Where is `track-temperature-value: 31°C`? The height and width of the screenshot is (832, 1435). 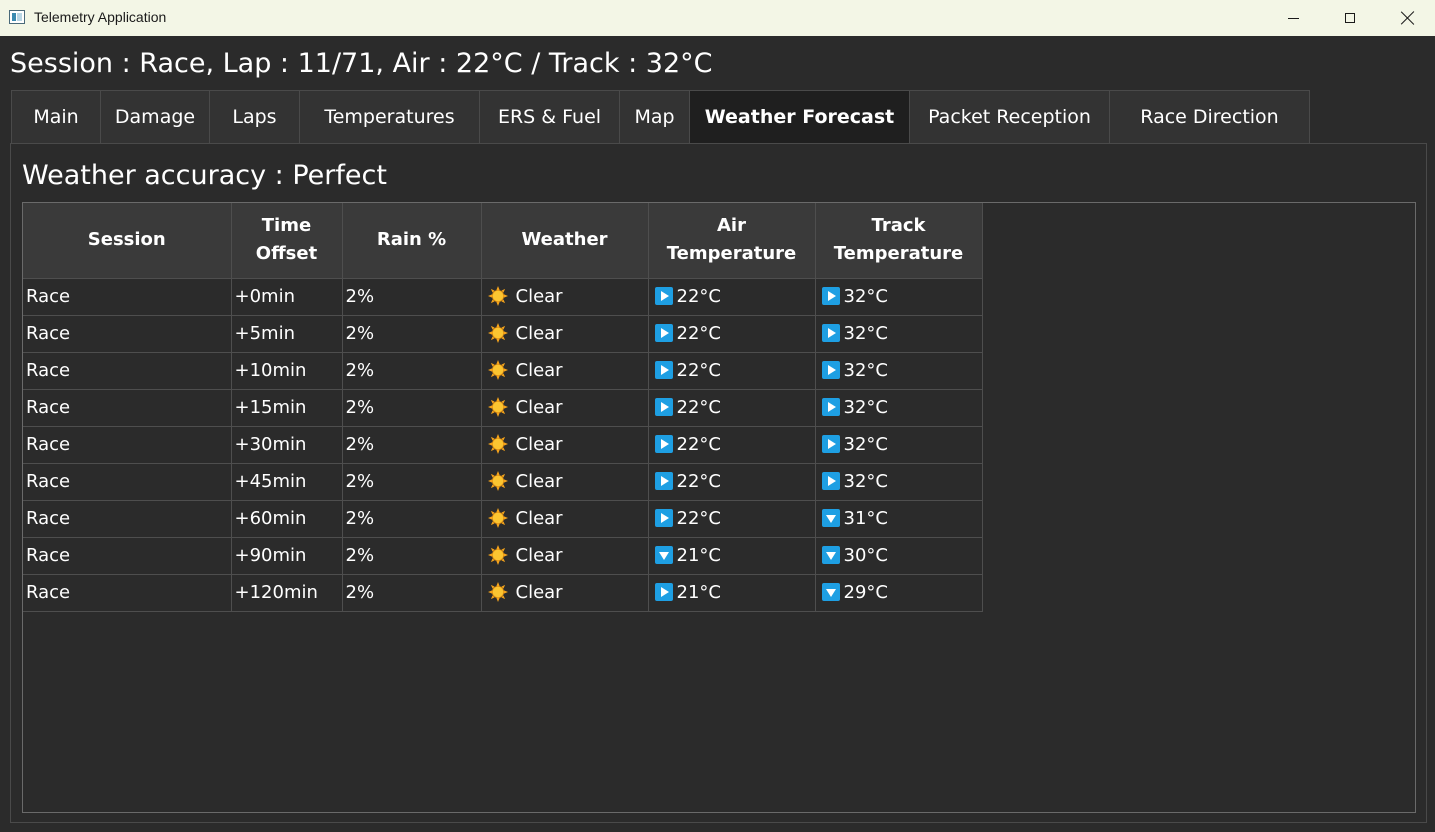 track-temperature-value: 31°C is located at coordinates (865, 518).